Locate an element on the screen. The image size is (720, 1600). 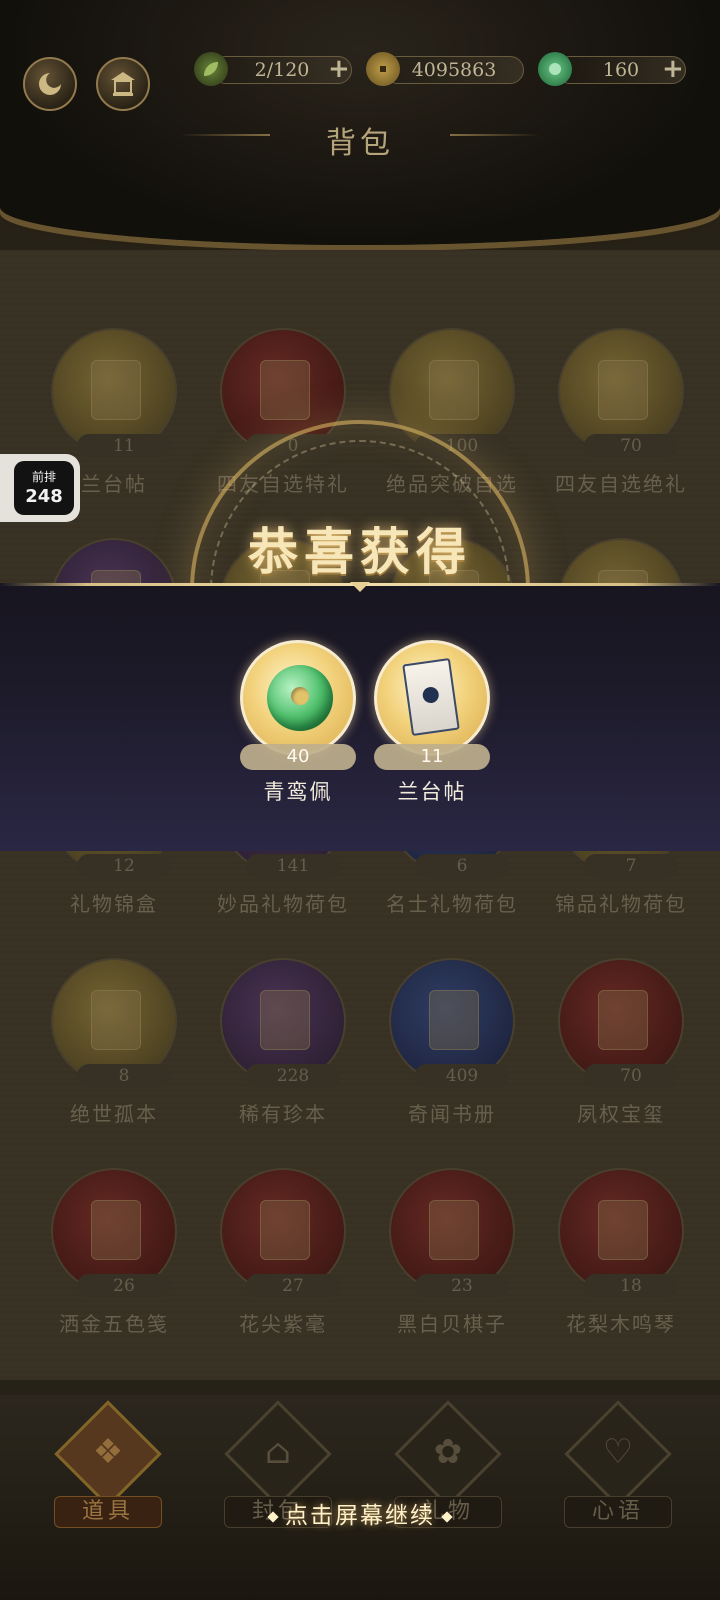
reward-name: 兰台帖 is located at coordinates (432, 792).